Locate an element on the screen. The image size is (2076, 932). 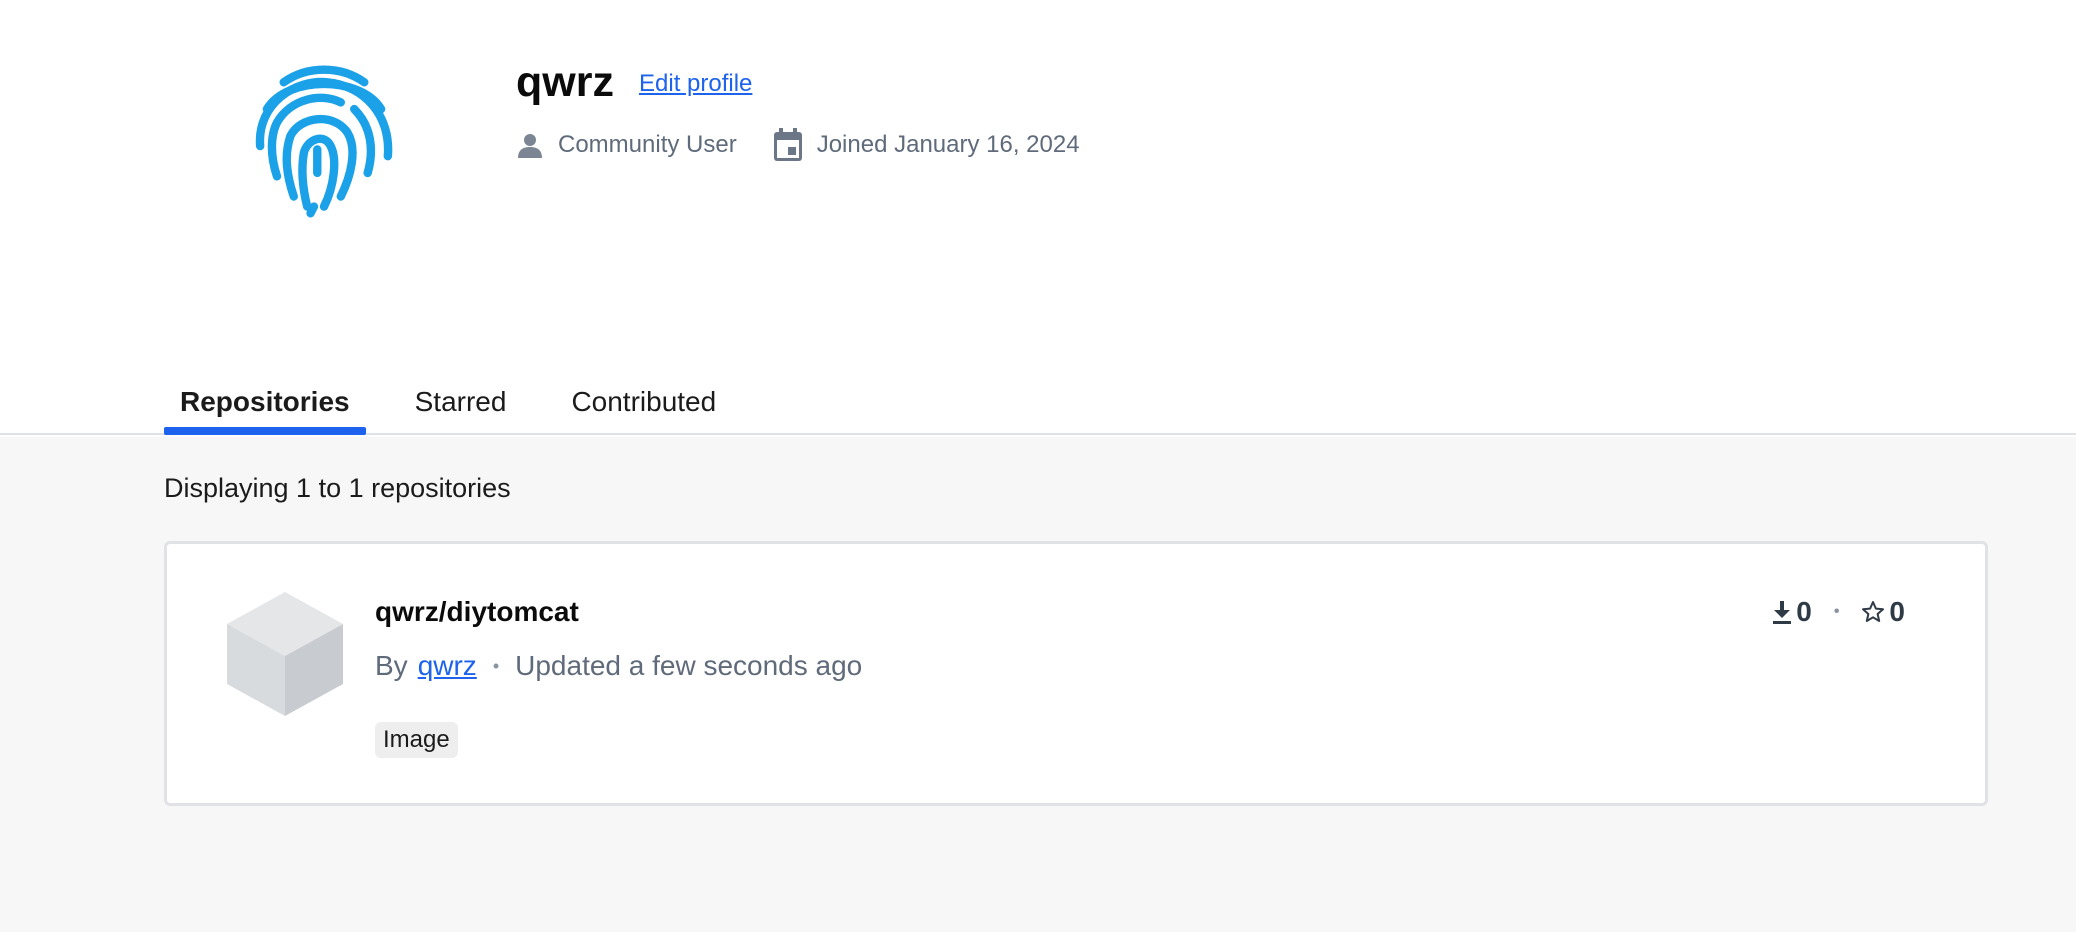
profile-tabs: Repositories Starred Contributed is located at coordinates (464, 407).